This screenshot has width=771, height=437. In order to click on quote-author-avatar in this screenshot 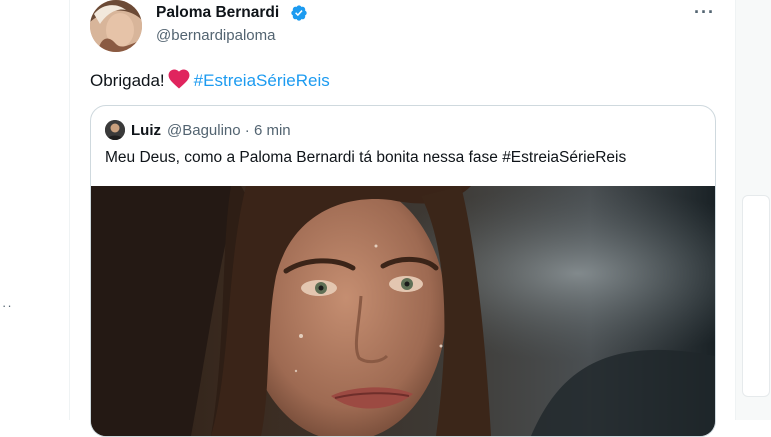, I will do `click(115, 130)`.